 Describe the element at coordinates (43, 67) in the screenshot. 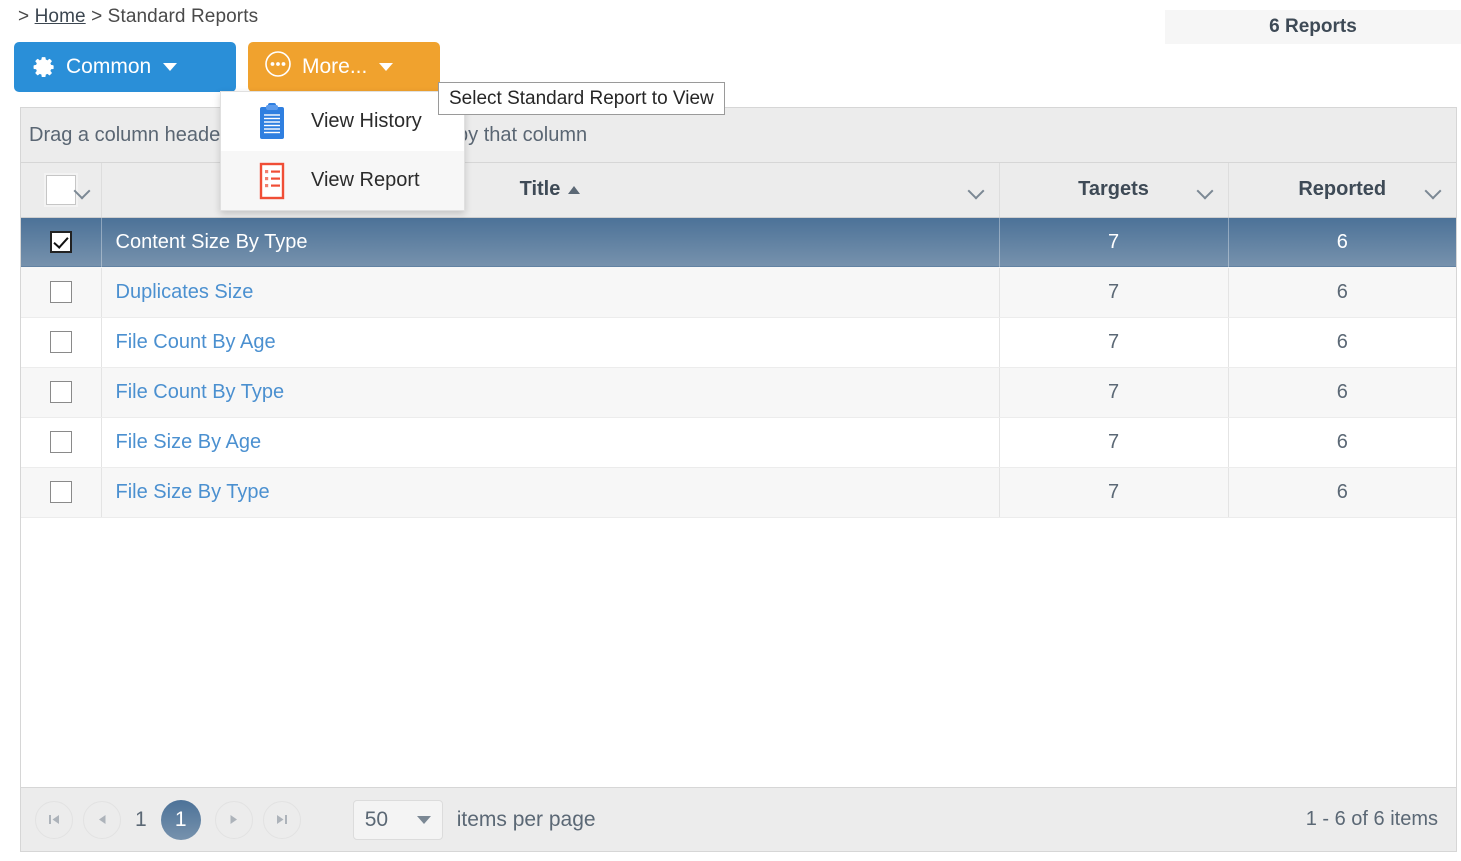

I see `gear-icon` at that location.